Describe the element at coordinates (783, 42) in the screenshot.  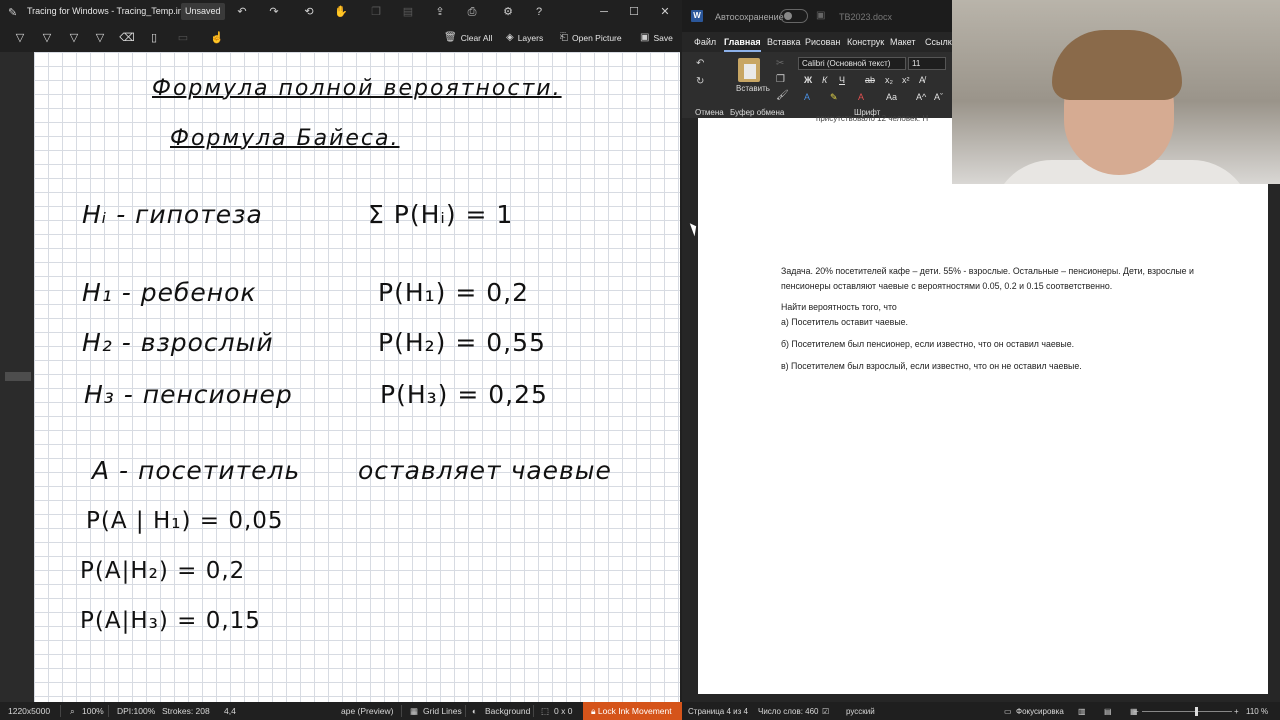
I see `tab-insert: Вставка` at that location.